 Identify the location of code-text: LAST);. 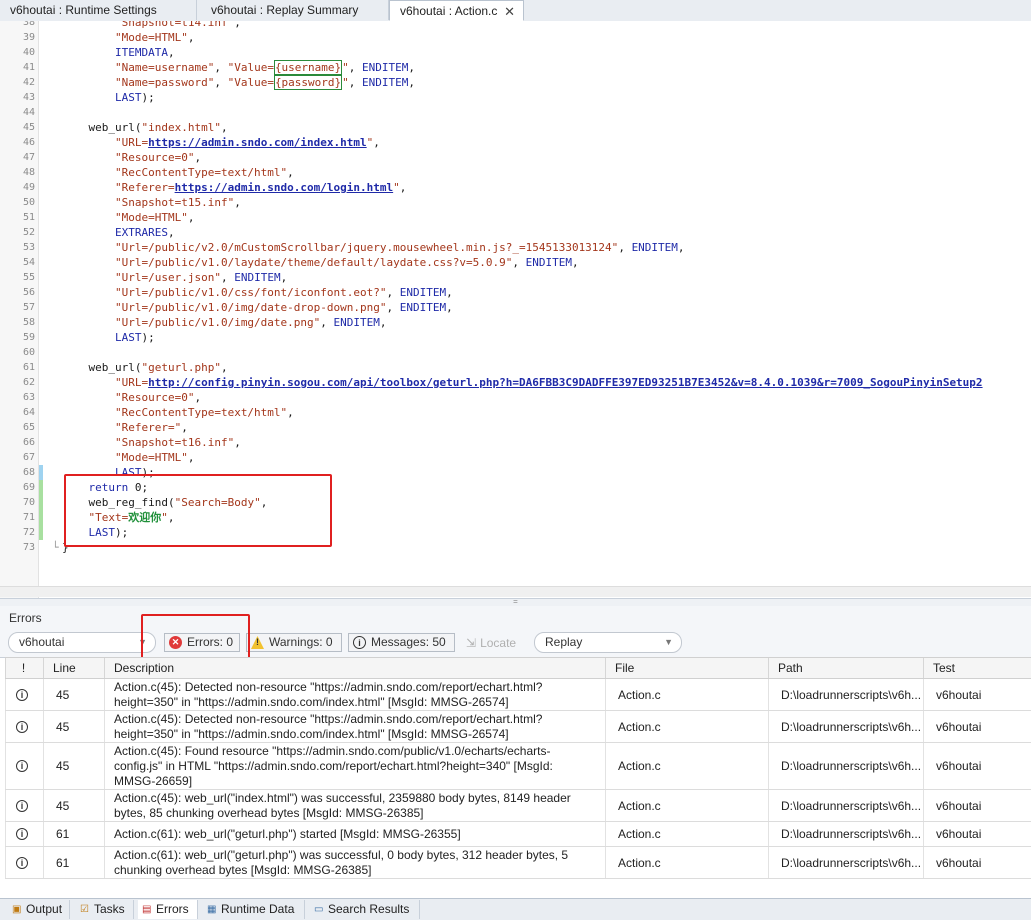
(134, 337).